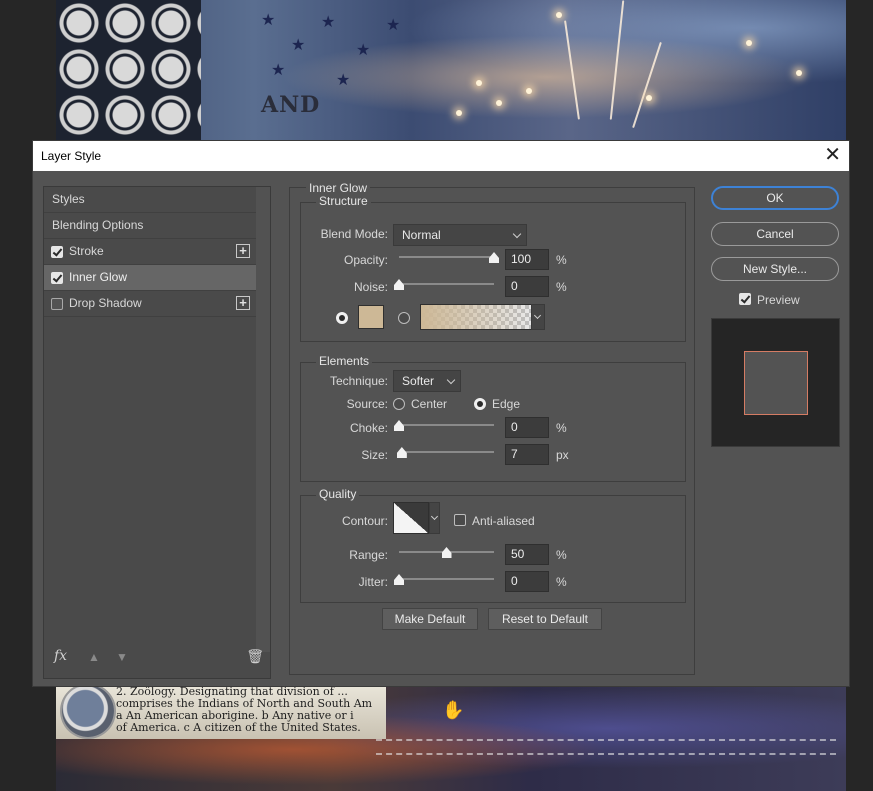  I want to click on glow-color-swatch, so click(371, 317).